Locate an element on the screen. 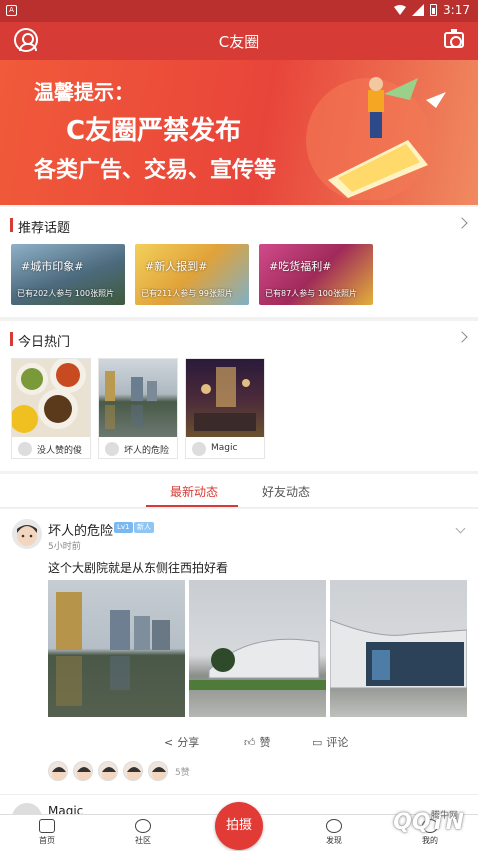 The image size is (478, 851). app-header: C友圈 is located at coordinates (239, 41).